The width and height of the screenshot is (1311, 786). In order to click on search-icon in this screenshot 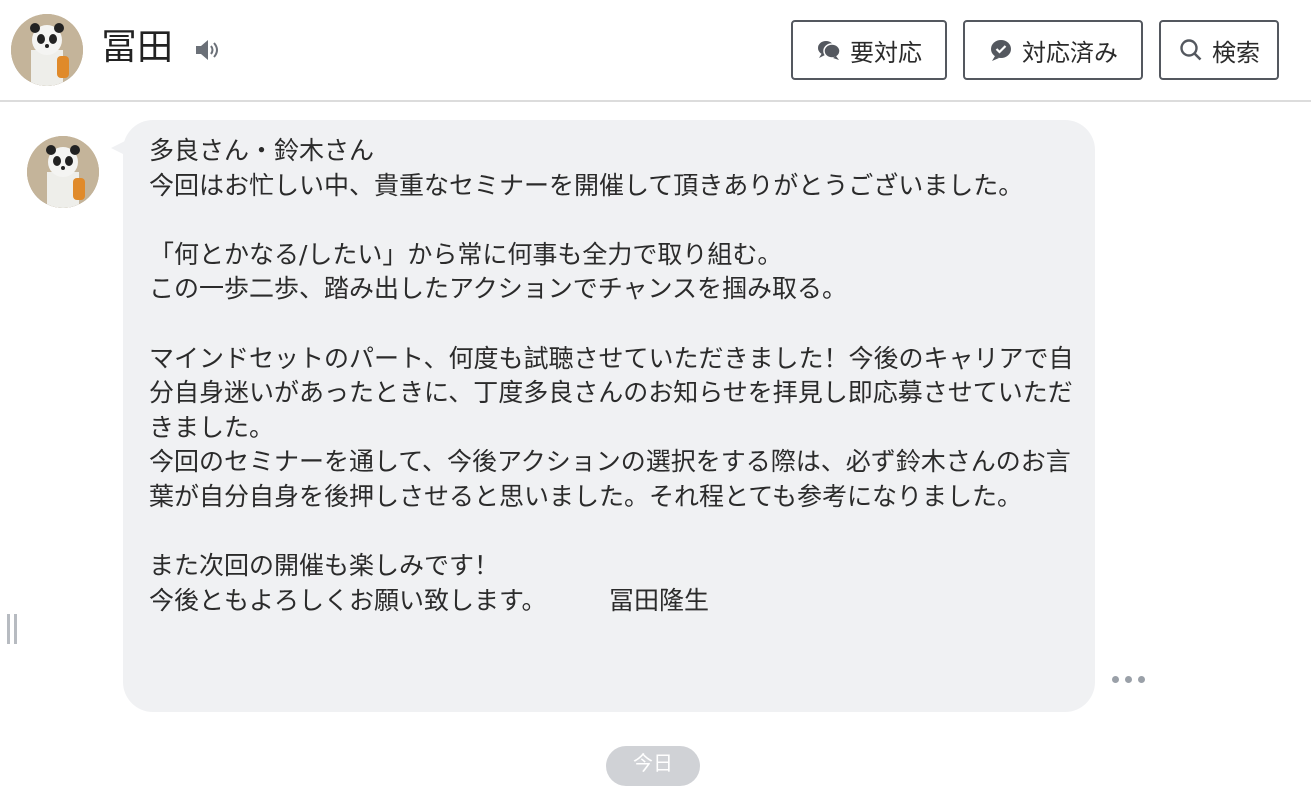, I will do `click(1191, 50)`.